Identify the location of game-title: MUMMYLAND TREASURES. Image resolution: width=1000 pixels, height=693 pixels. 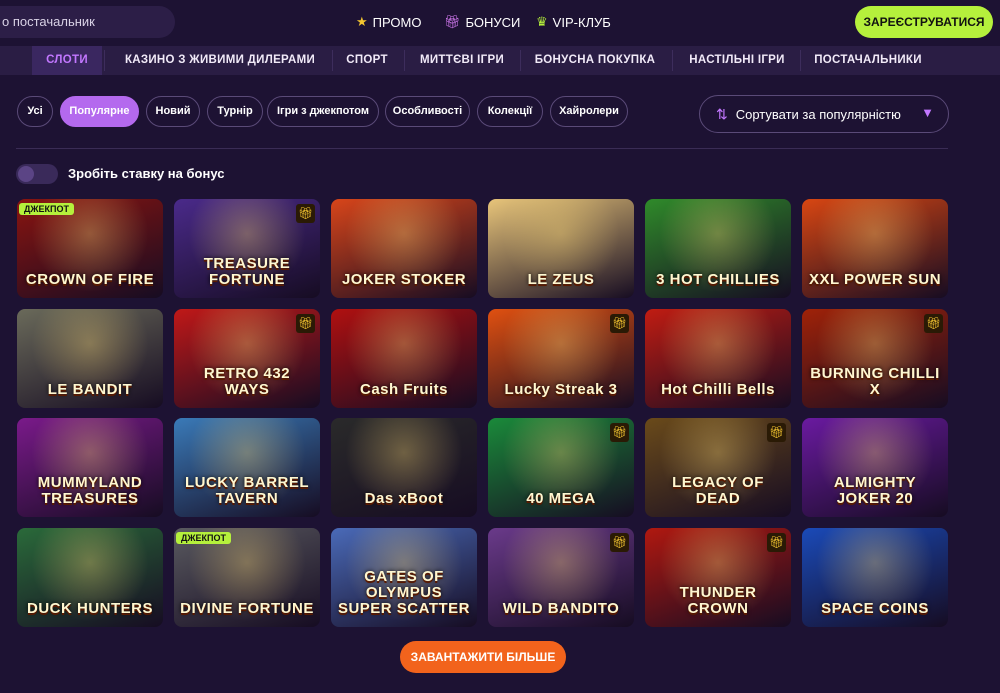
(90, 490).